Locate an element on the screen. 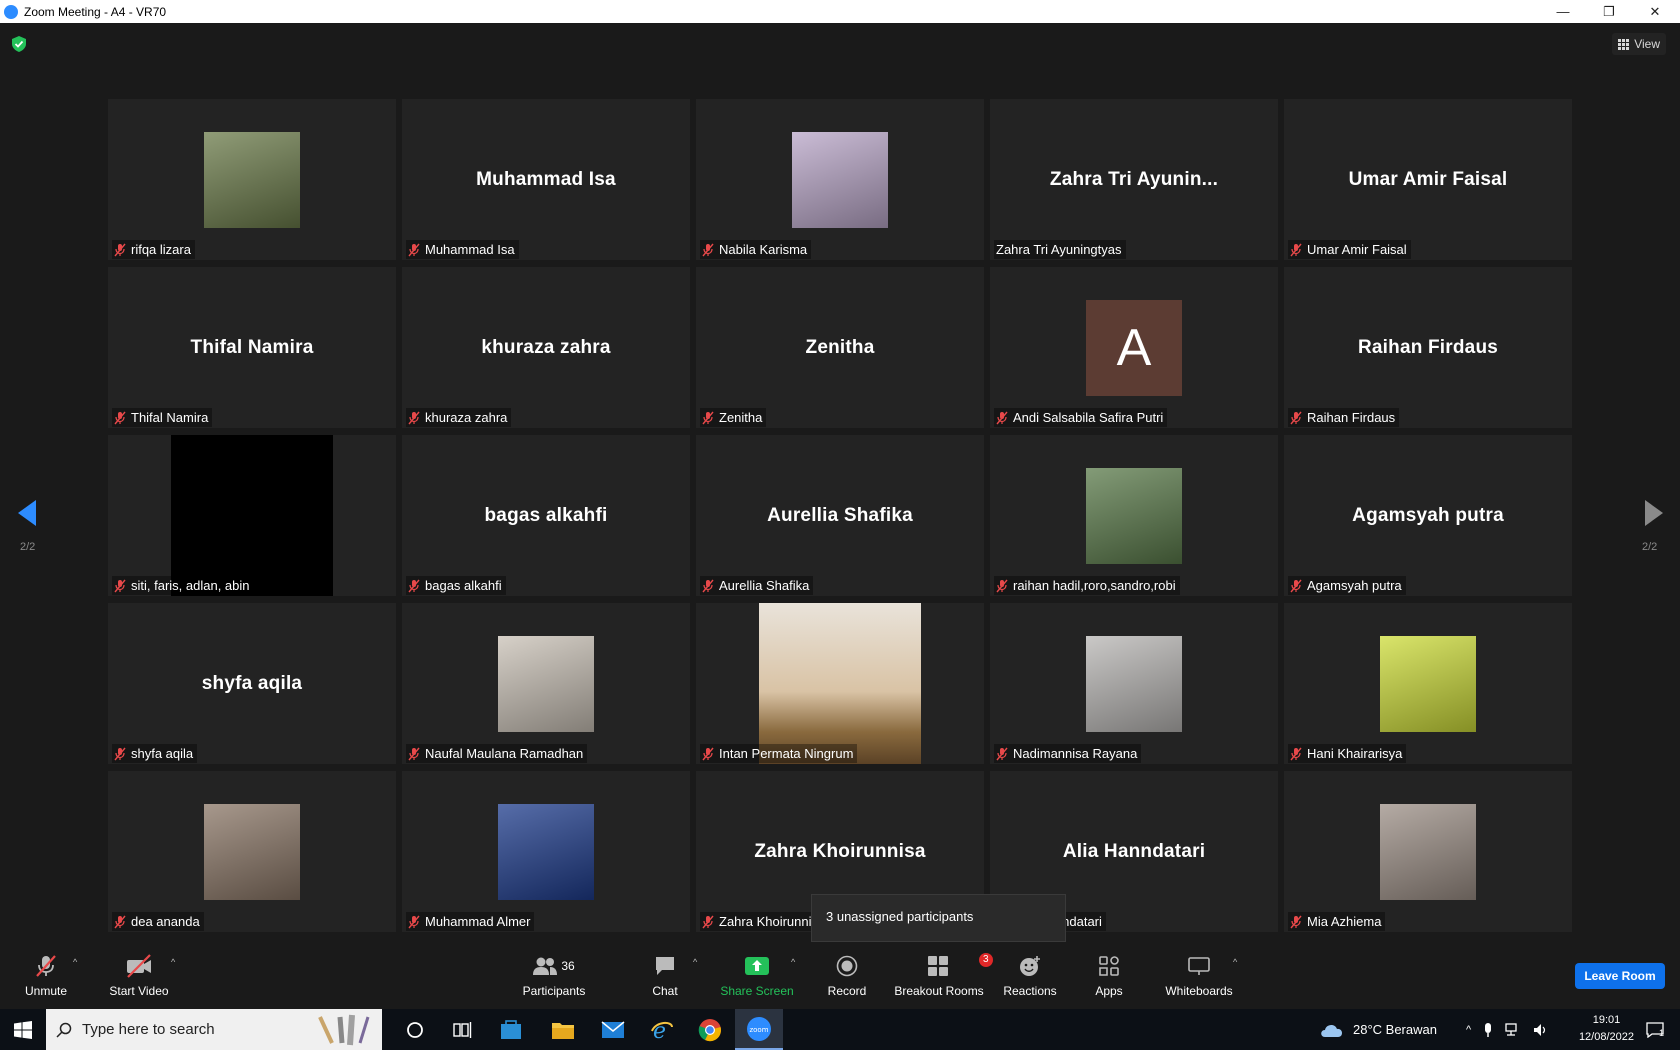 Image resolution: width=1680 pixels, height=1050 pixels. participant-tile: Thifal Namira Thifal Namira is located at coordinates (252, 347).